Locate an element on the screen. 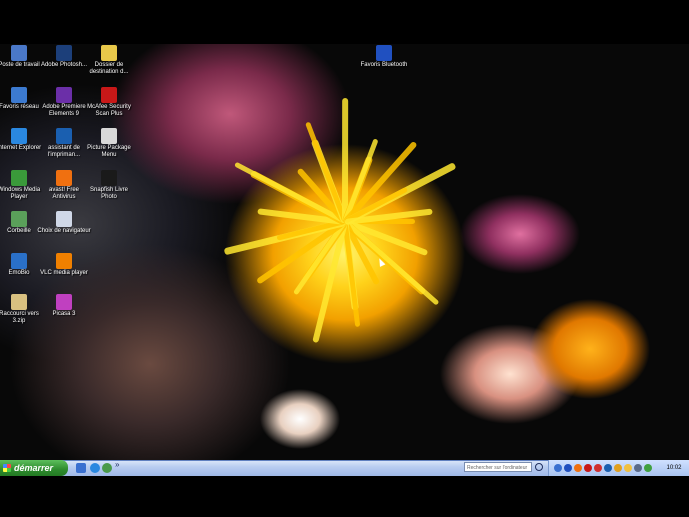 This screenshot has height=517, width=689. desktop-shortcut: Picasa 3 is located at coordinates (64, 306).